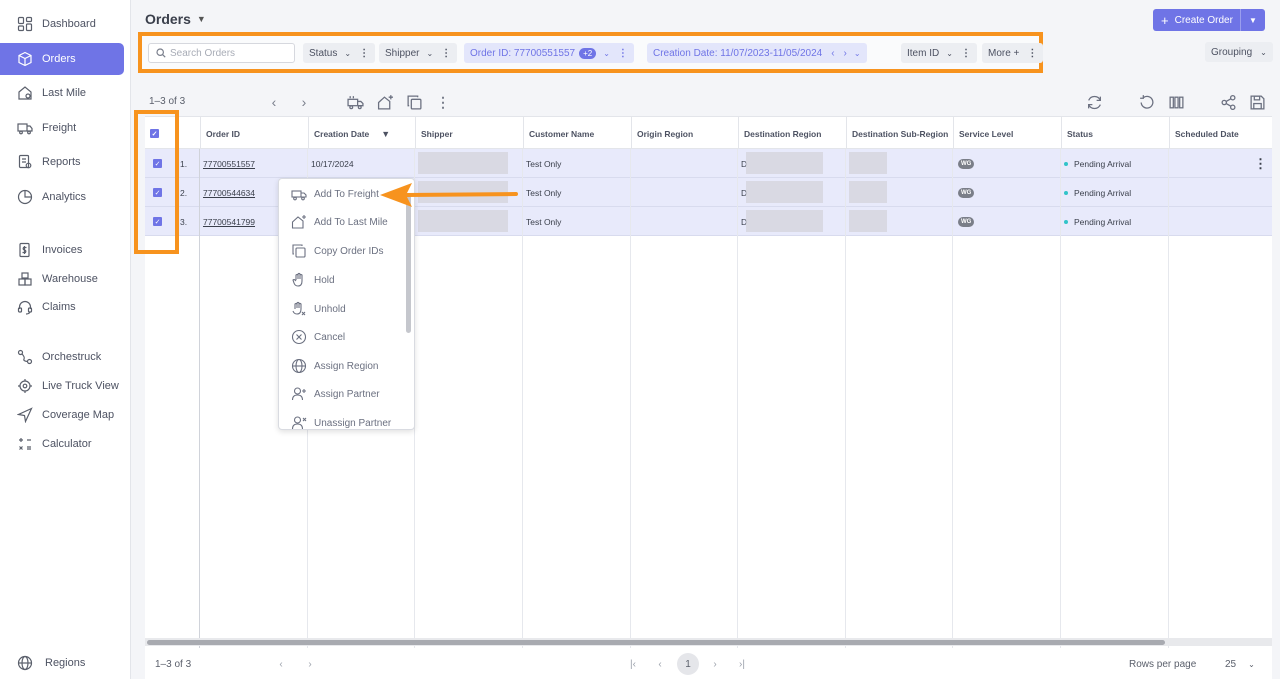  I want to click on column-header-shipper: Shipper, so click(469, 133).